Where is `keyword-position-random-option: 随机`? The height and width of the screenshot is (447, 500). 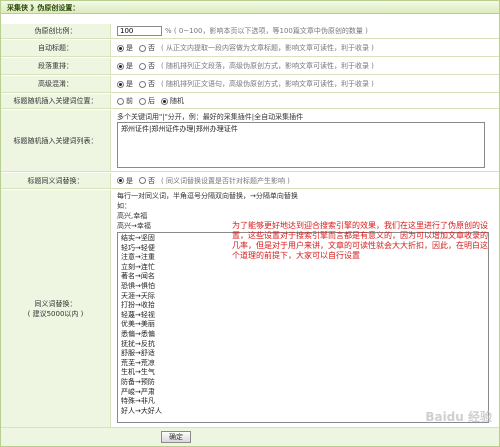 keyword-position-random-option: 随机 is located at coordinates (172, 101).